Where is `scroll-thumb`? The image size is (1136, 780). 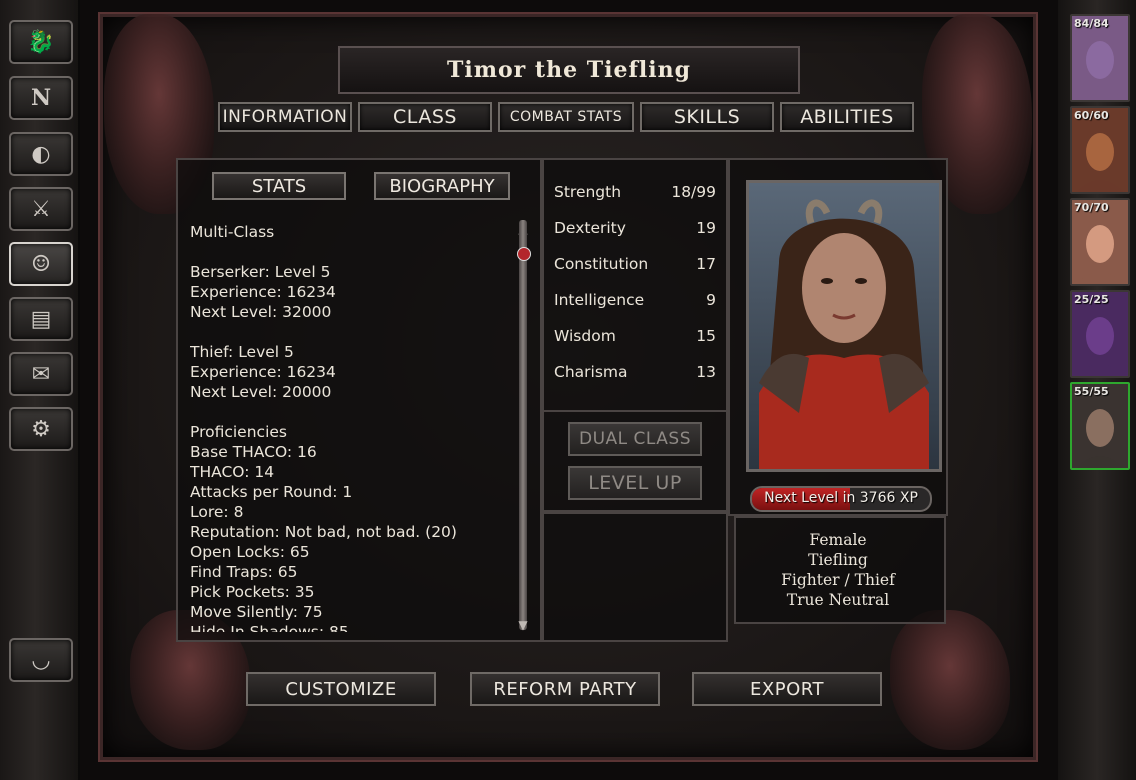 scroll-thumb is located at coordinates (524, 254).